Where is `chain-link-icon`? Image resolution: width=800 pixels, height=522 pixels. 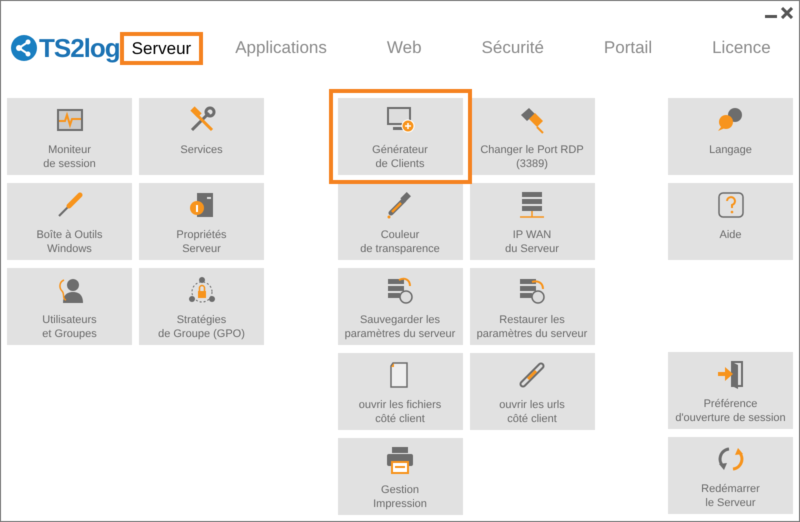 chain-link-icon is located at coordinates (532, 375).